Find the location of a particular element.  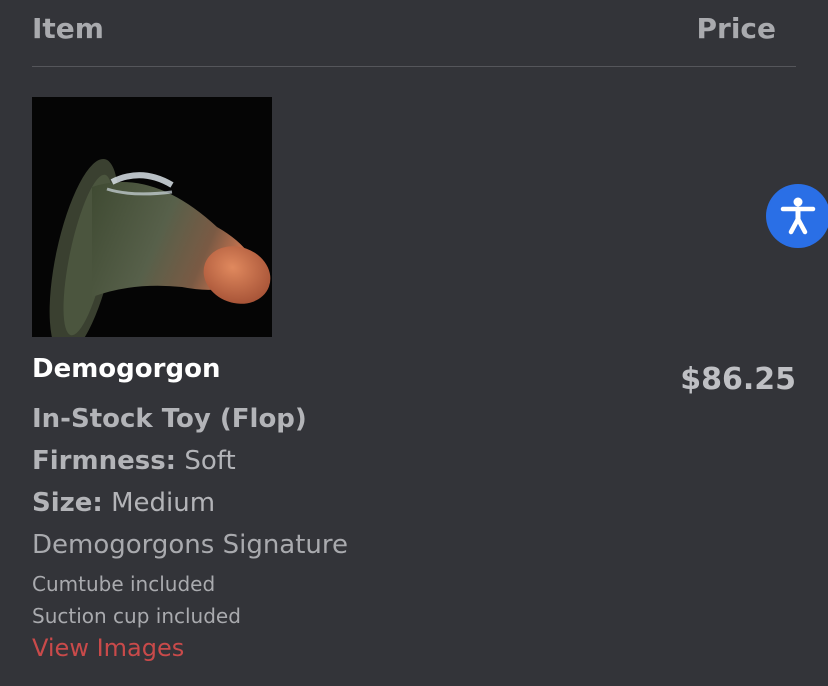

size-value: Medium is located at coordinates (163, 503).